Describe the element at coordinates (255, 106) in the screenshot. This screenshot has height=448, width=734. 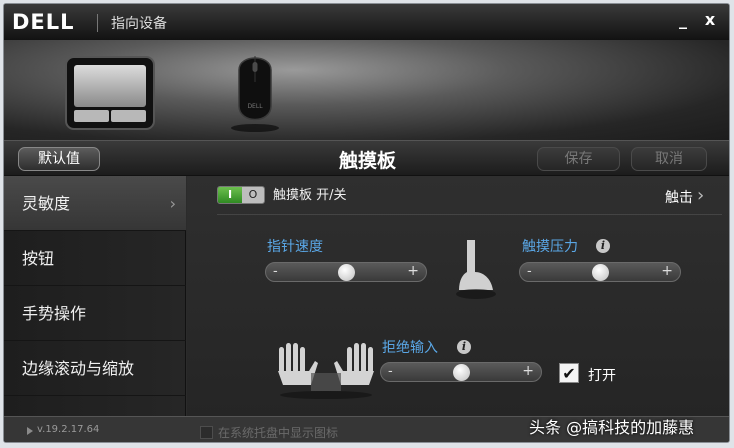
I see `svg-text: DELL` at that location.